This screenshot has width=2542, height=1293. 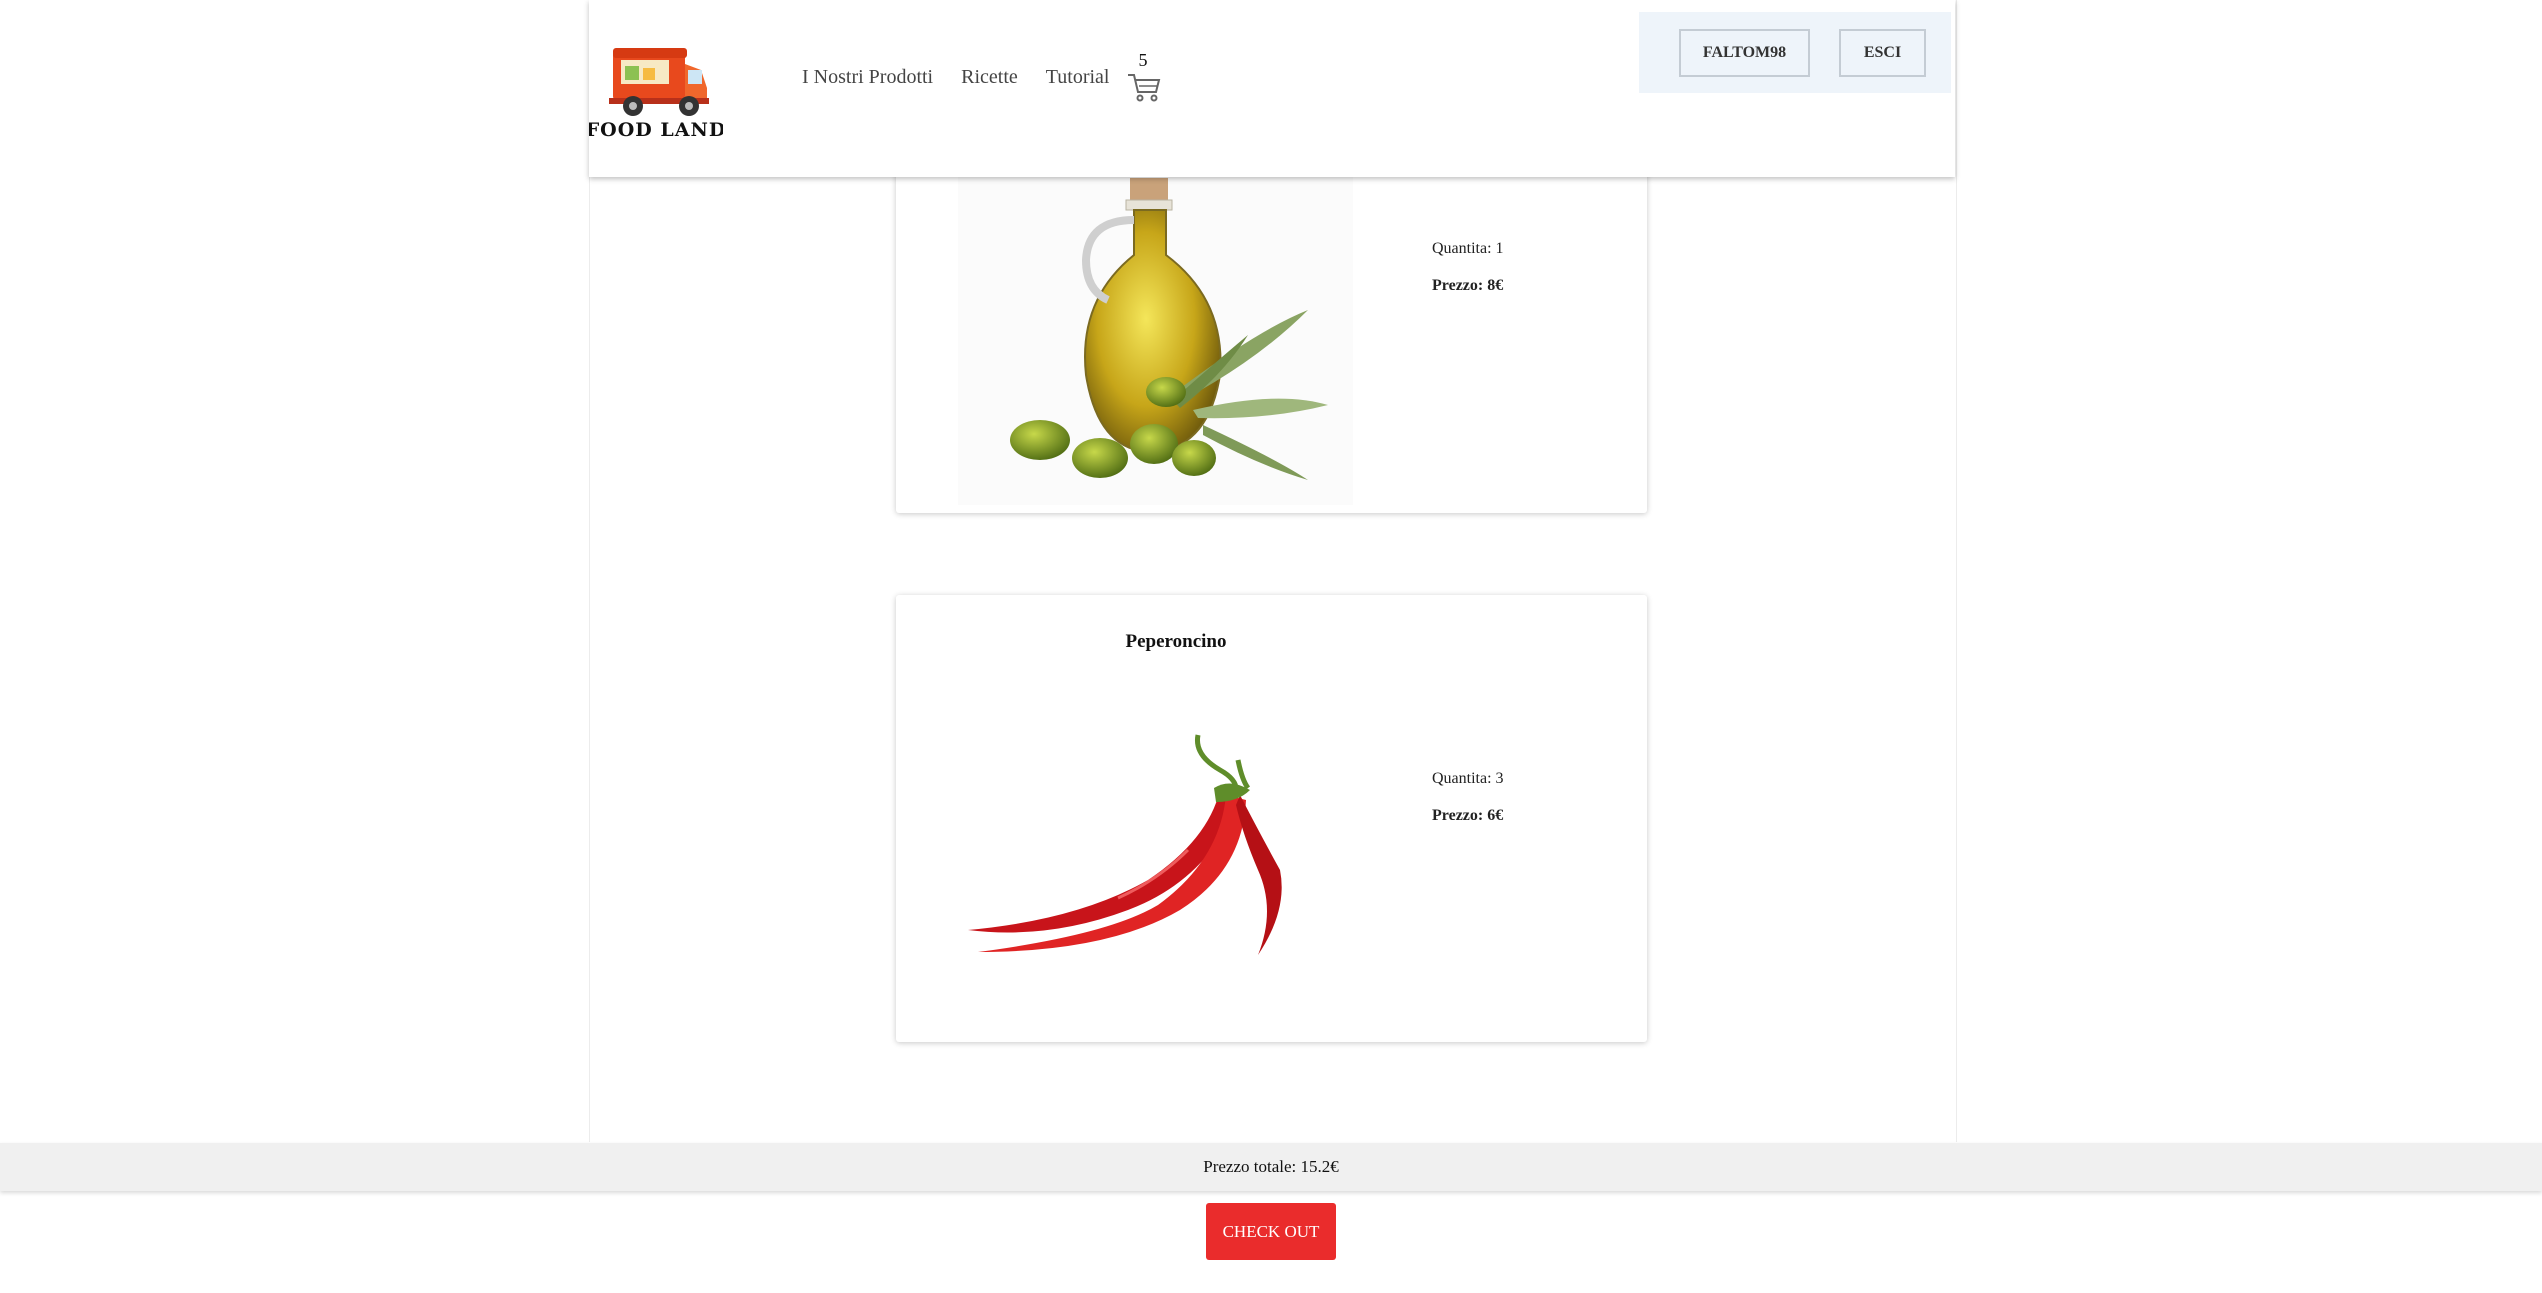 I want to click on main-nav: I Nostri Prodotti Ricette Tutorial, so click(x=970, y=77).